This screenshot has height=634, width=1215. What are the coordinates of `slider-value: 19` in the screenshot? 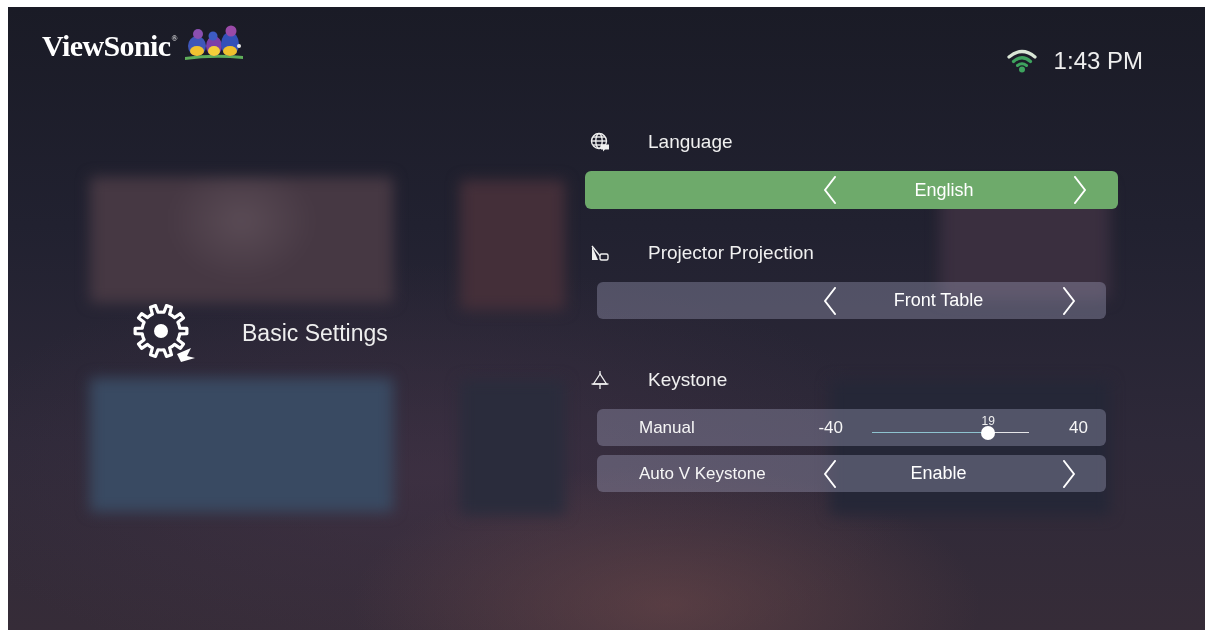 It's located at (988, 420).